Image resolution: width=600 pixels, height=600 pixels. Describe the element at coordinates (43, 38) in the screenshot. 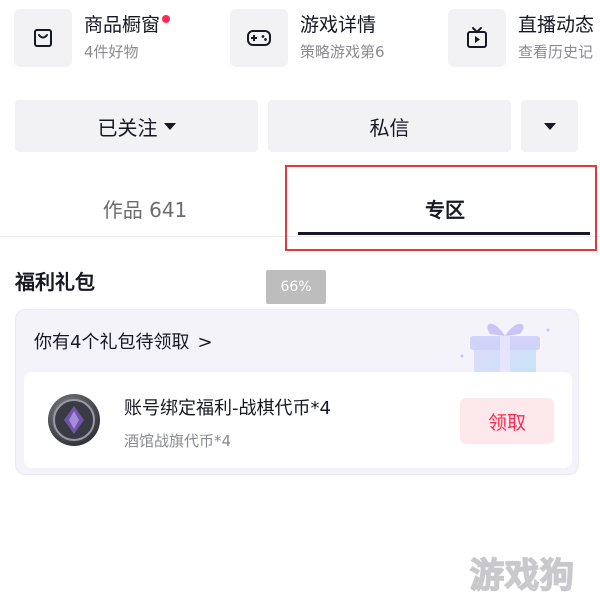

I see `shop-window-icon` at that location.